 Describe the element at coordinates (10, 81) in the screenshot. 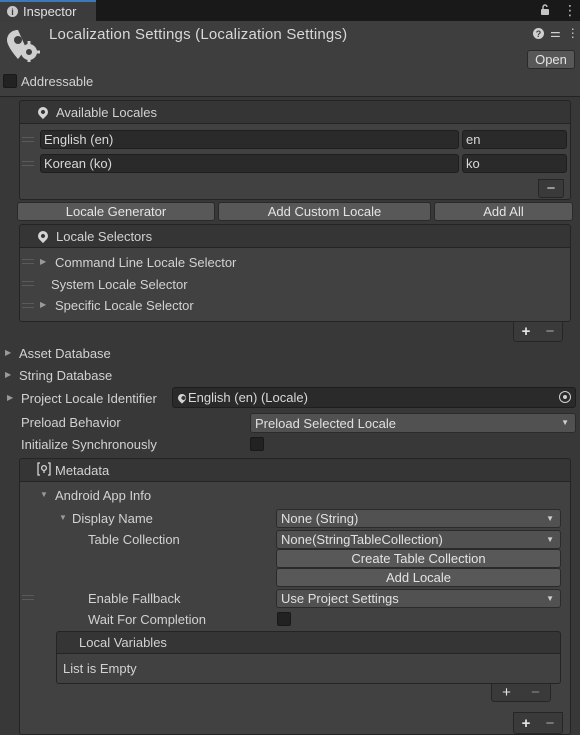

I see `addressable-checkbox` at that location.